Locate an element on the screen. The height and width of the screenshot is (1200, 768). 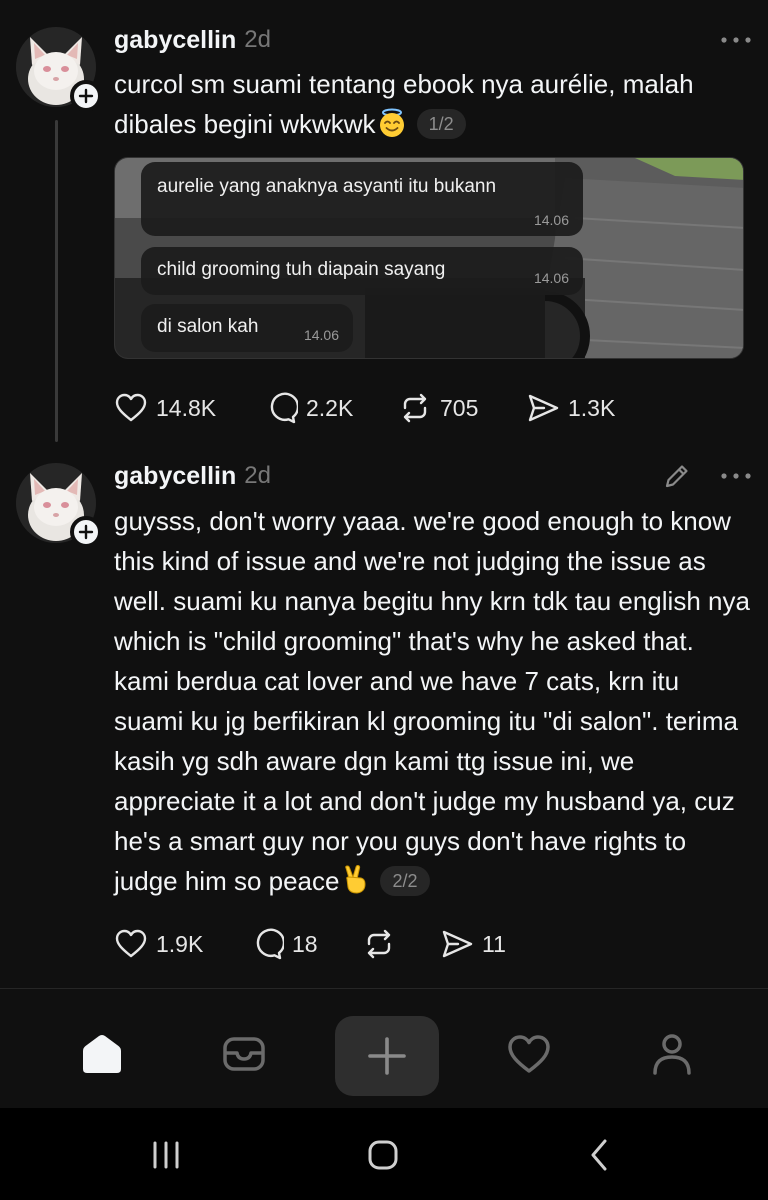
nav-compose-button is located at coordinates (387, 1056).